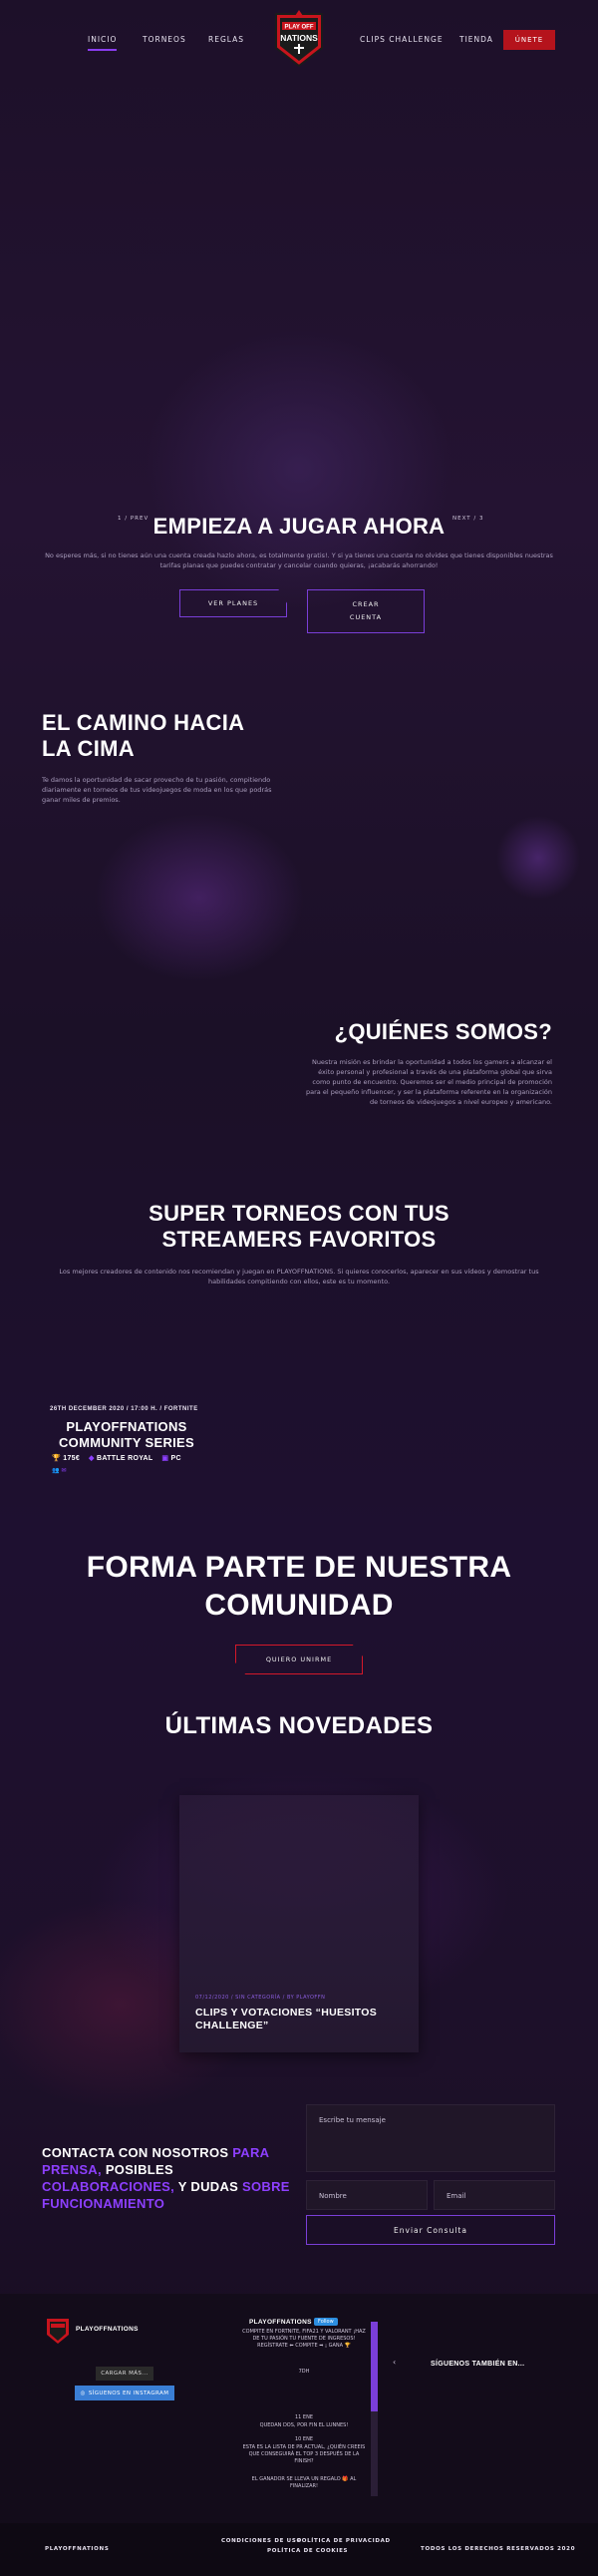 The image size is (598, 2576). Describe the element at coordinates (394, 2362) in the screenshot. I see `chevron-left-icon: ‹` at that location.